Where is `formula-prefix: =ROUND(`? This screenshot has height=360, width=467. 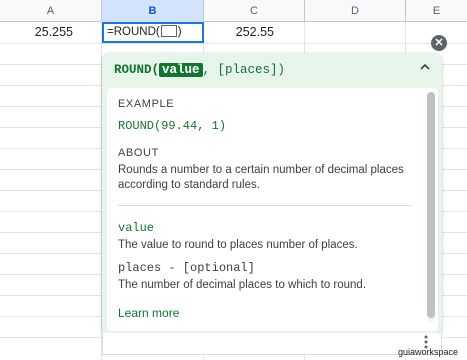 formula-prefix: =ROUND( is located at coordinates (133, 32).